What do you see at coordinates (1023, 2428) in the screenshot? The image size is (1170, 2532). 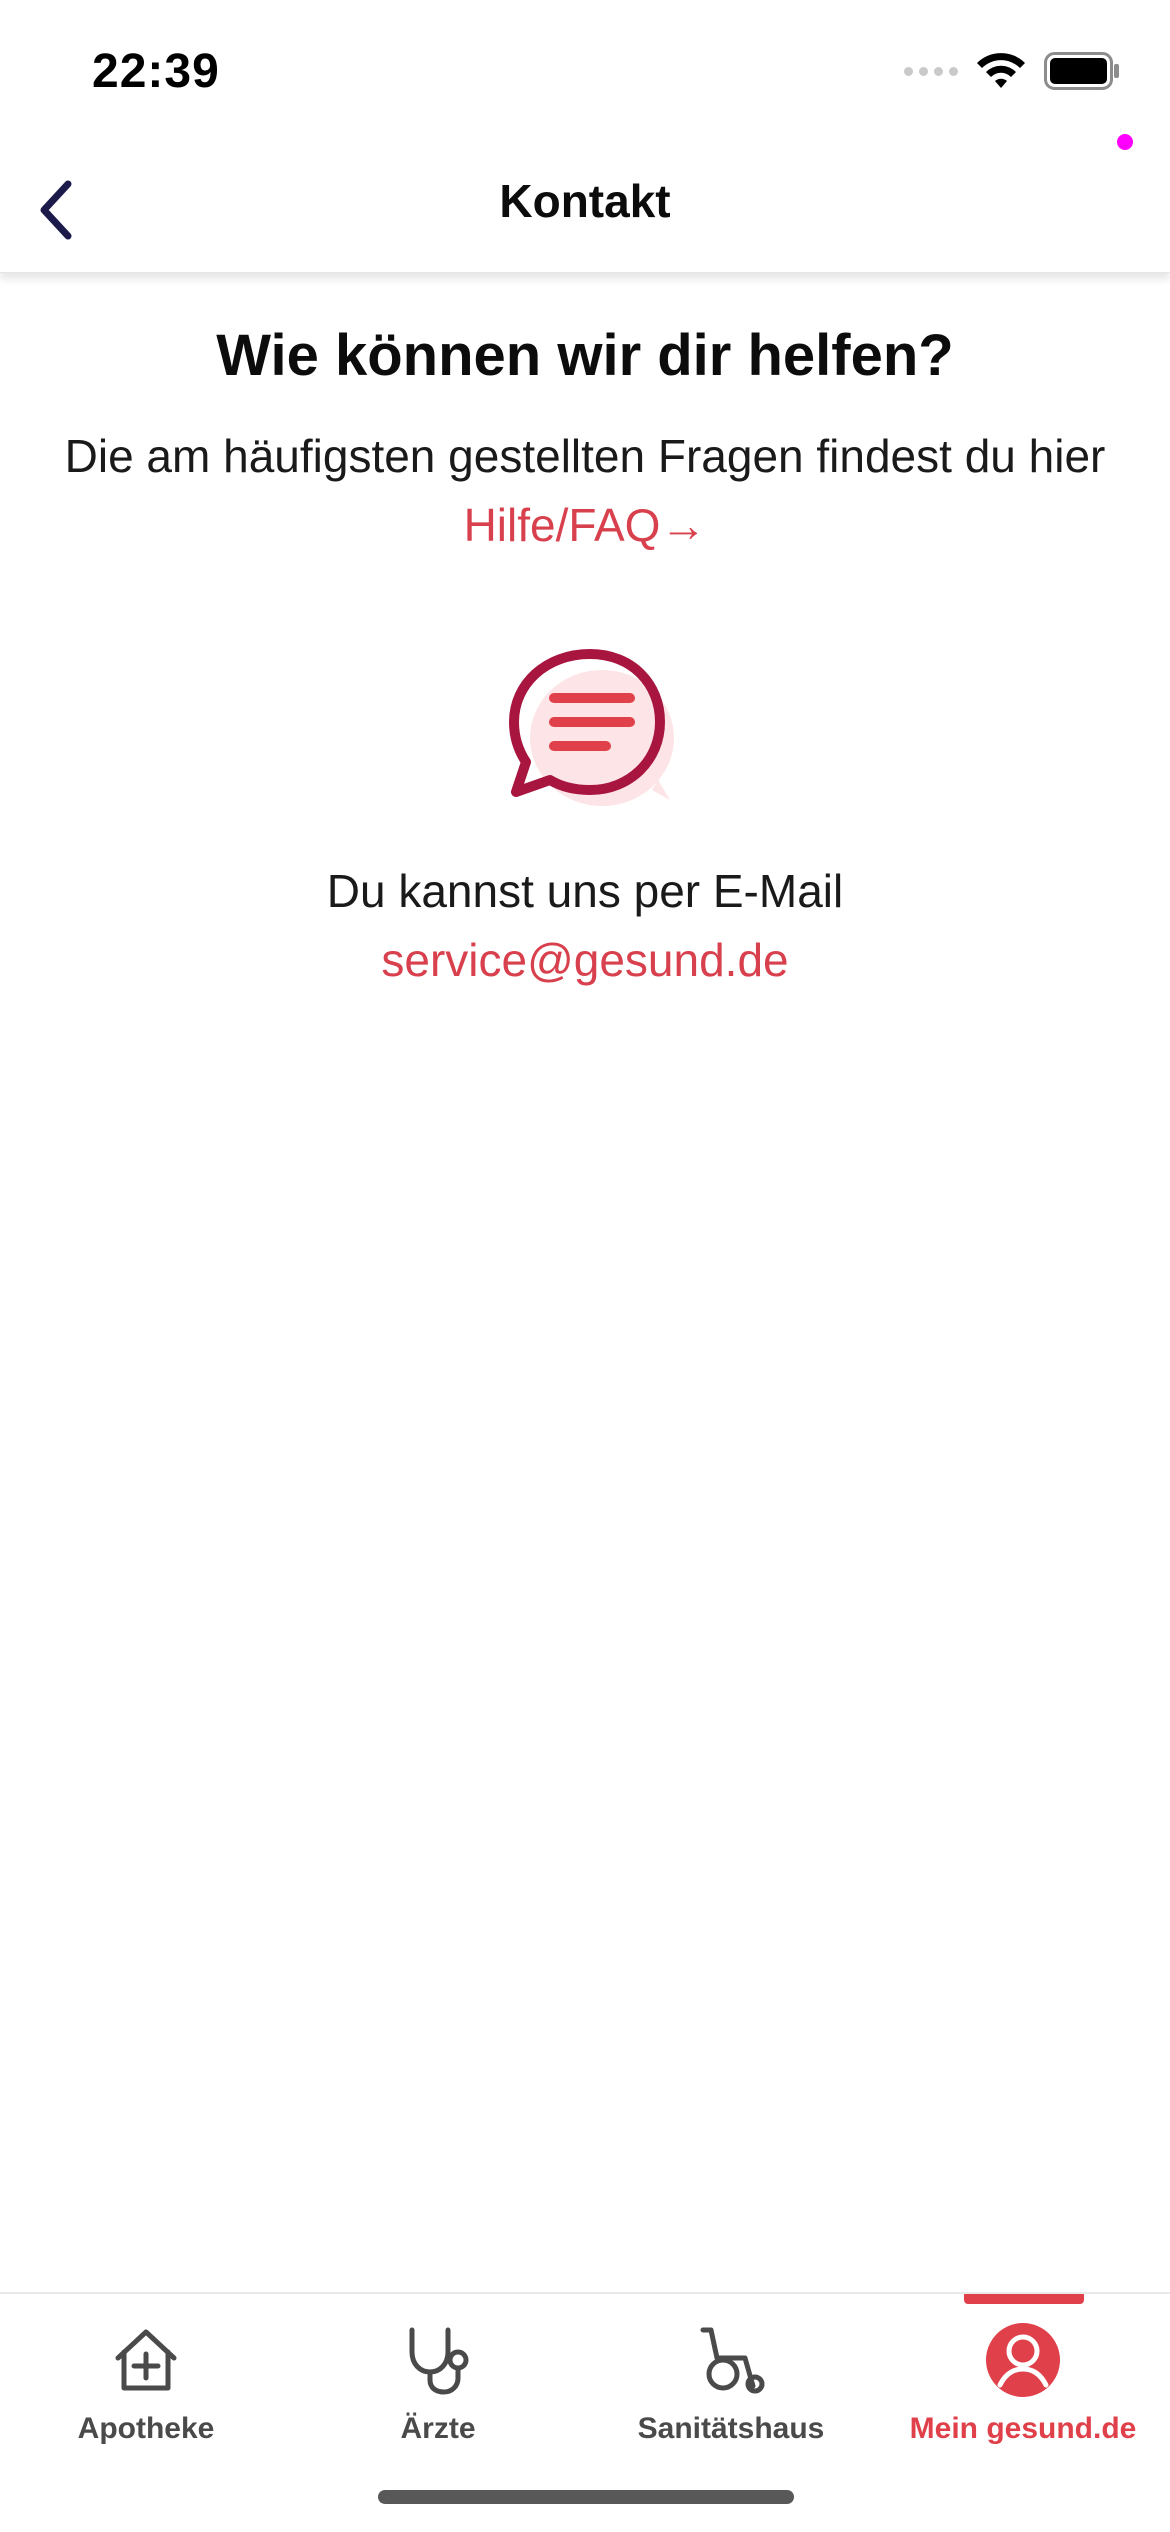 I see `tab-label-mein-gesund: Mein gesund.de` at bounding box center [1023, 2428].